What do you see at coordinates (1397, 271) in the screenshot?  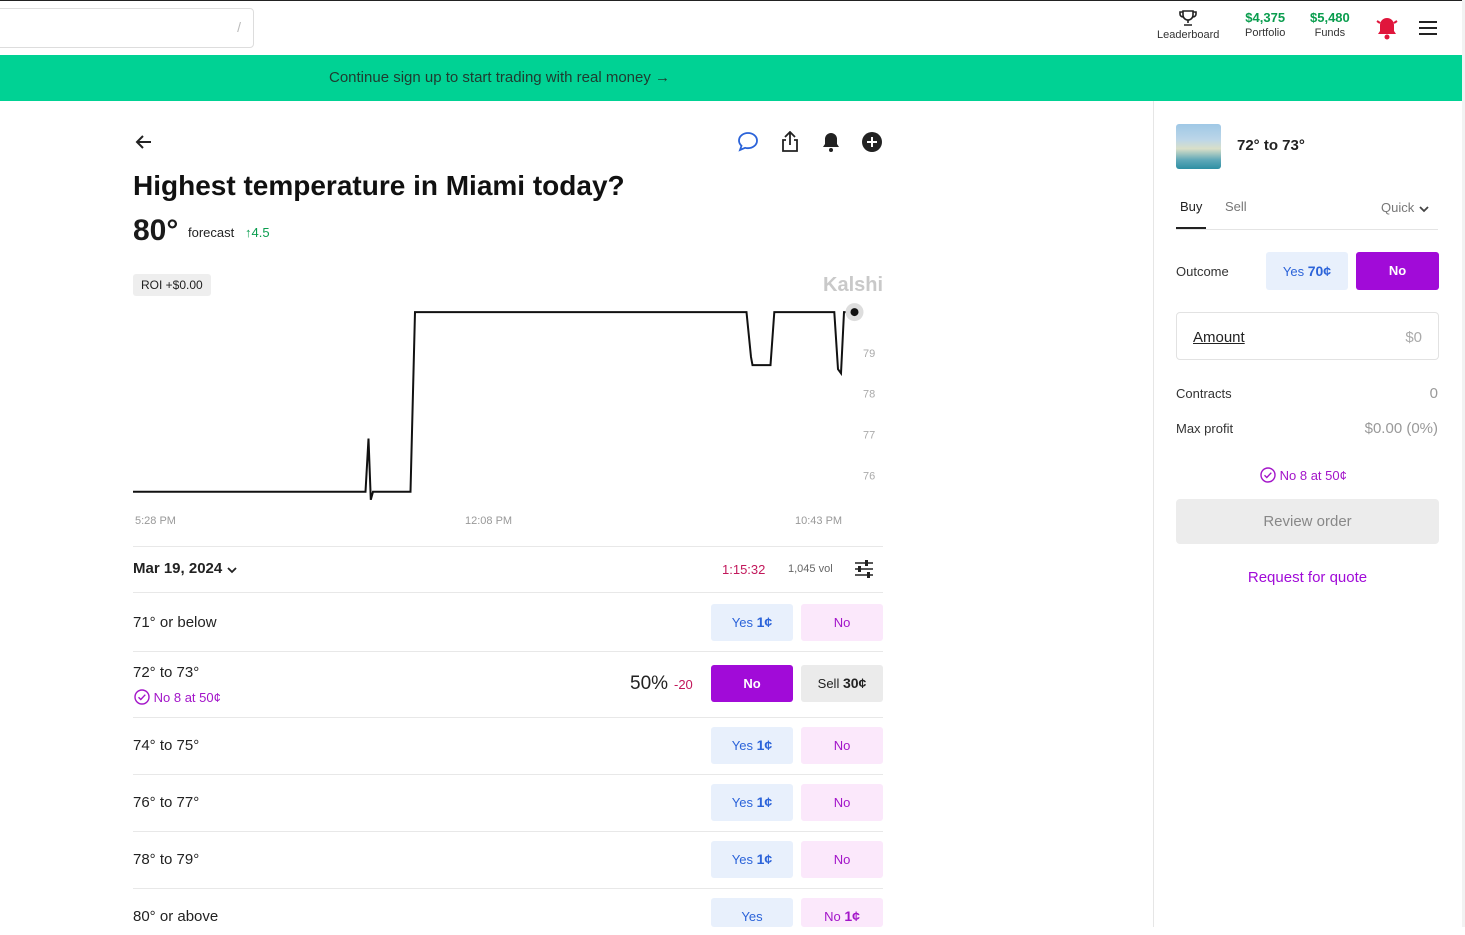 I see `outcome-no-button: No` at bounding box center [1397, 271].